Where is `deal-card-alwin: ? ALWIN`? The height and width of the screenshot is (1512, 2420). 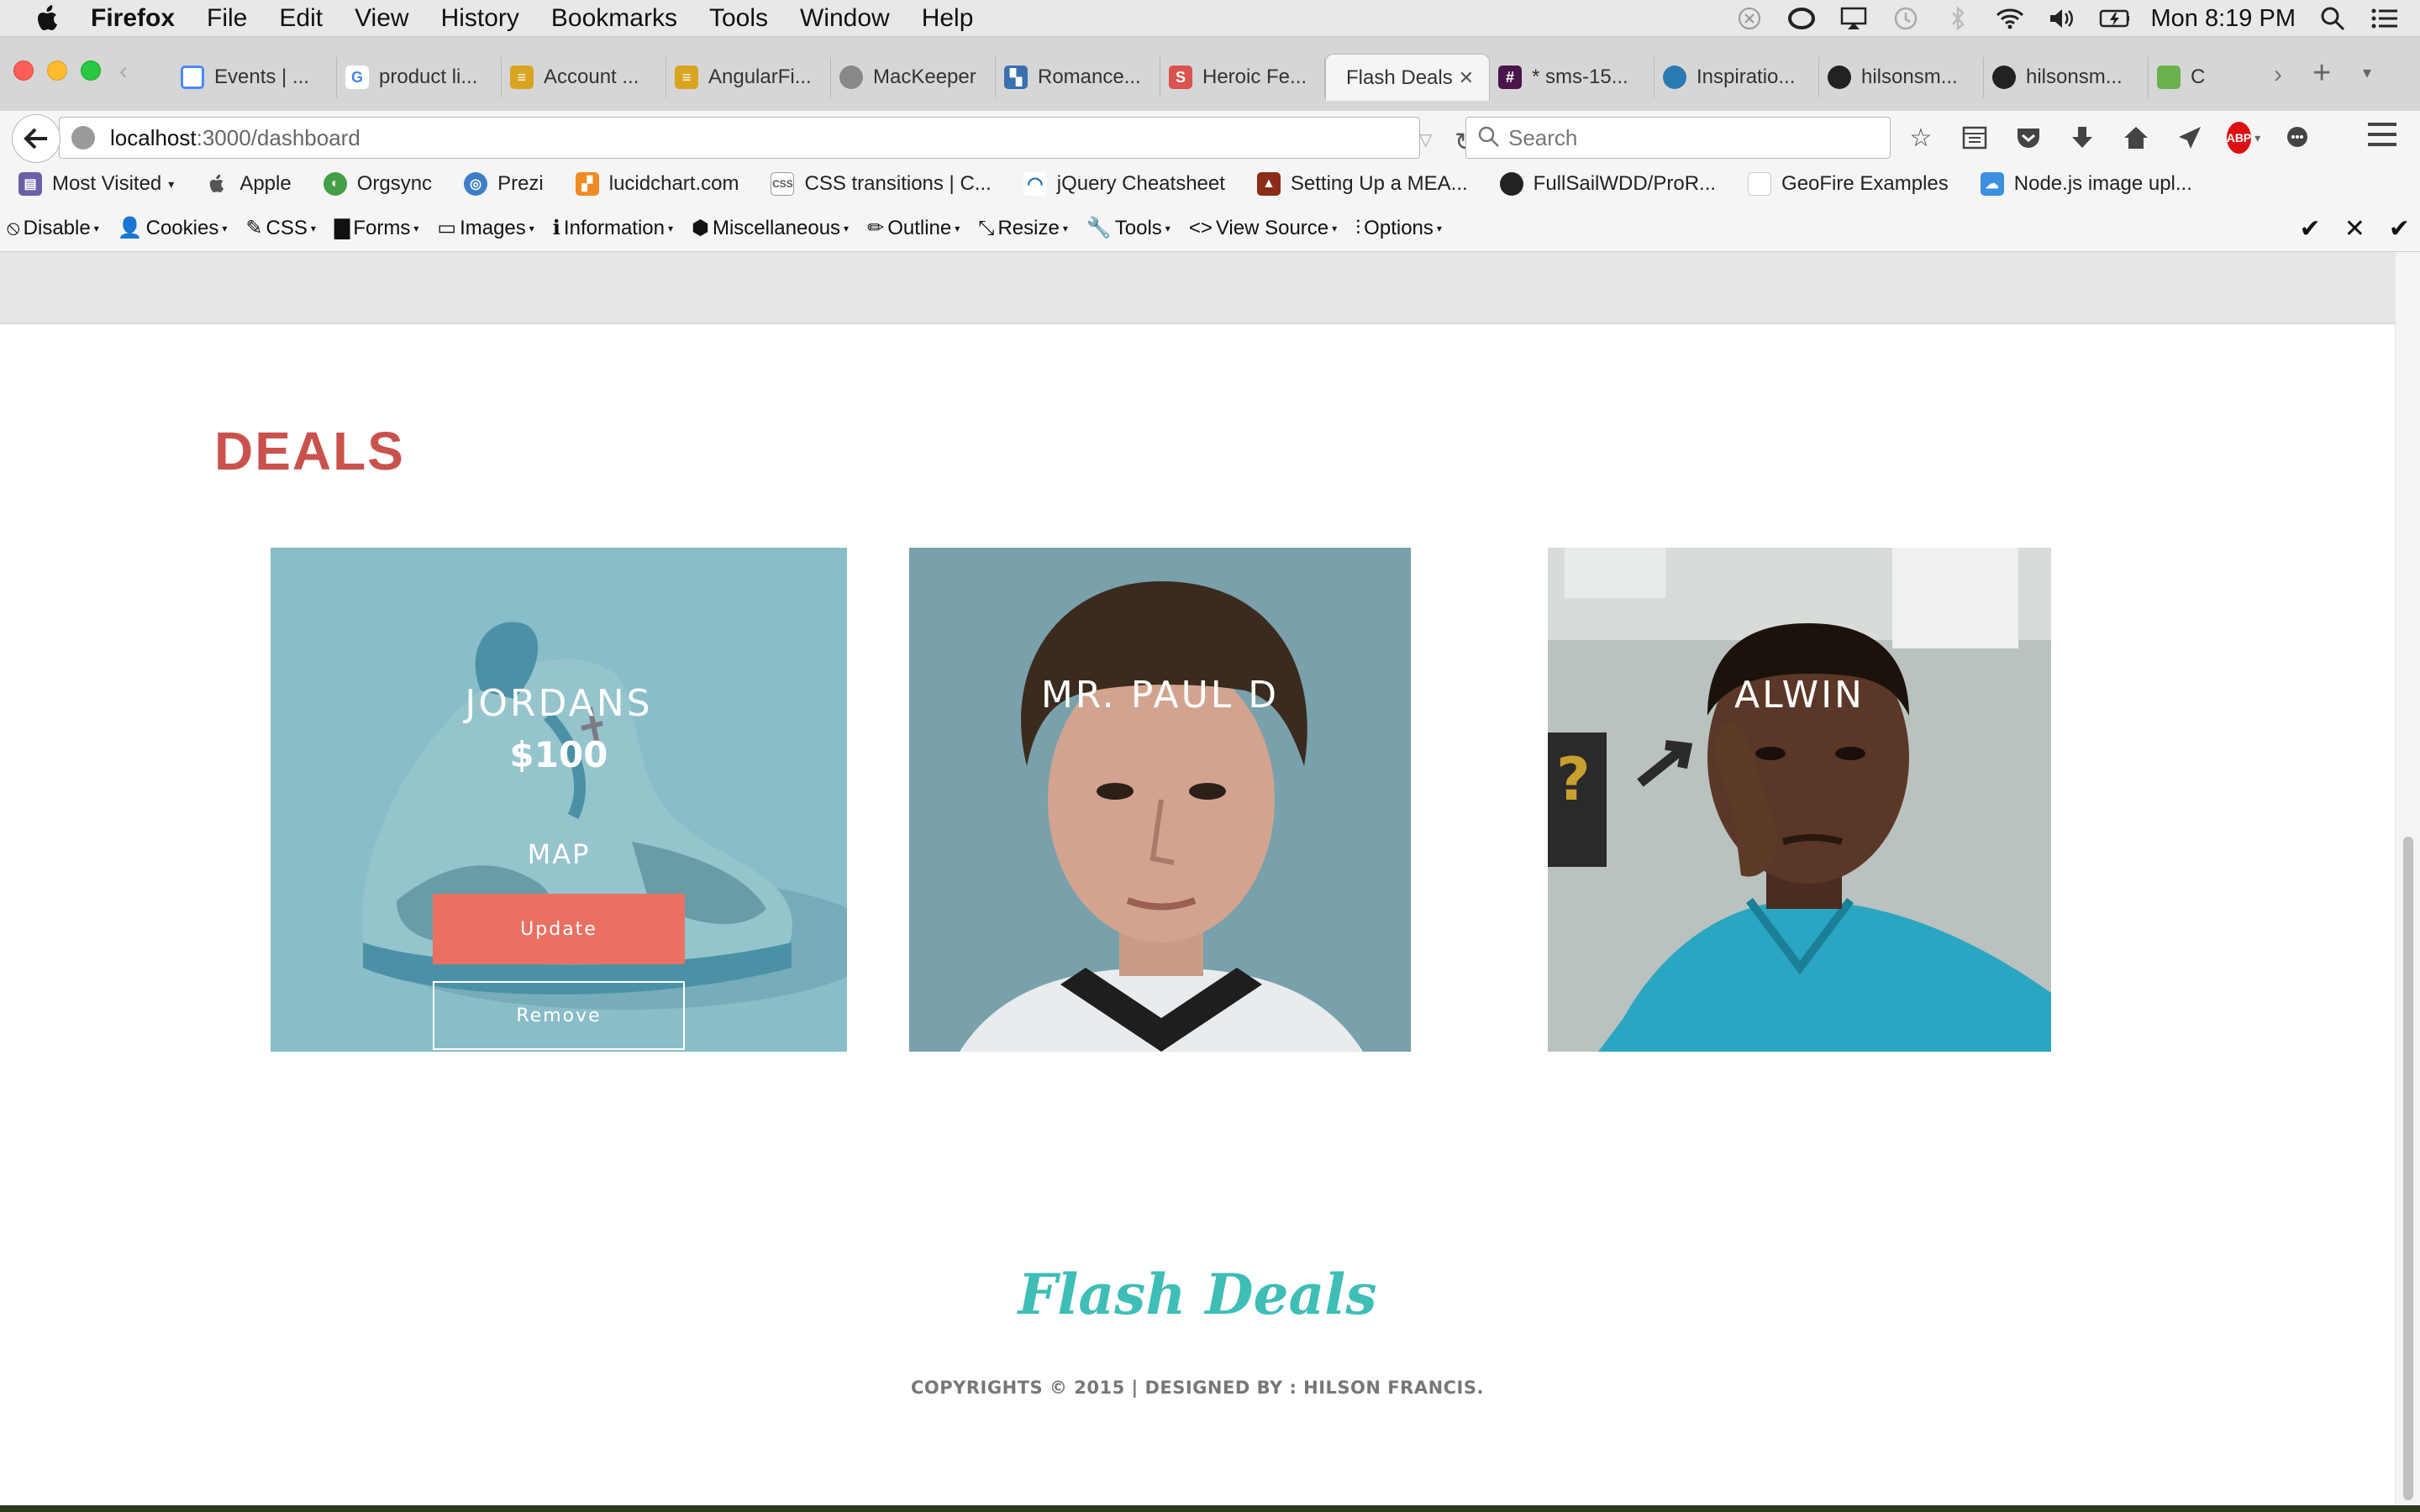
deal-card-alwin: ? ALWIN is located at coordinates (1800, 800).